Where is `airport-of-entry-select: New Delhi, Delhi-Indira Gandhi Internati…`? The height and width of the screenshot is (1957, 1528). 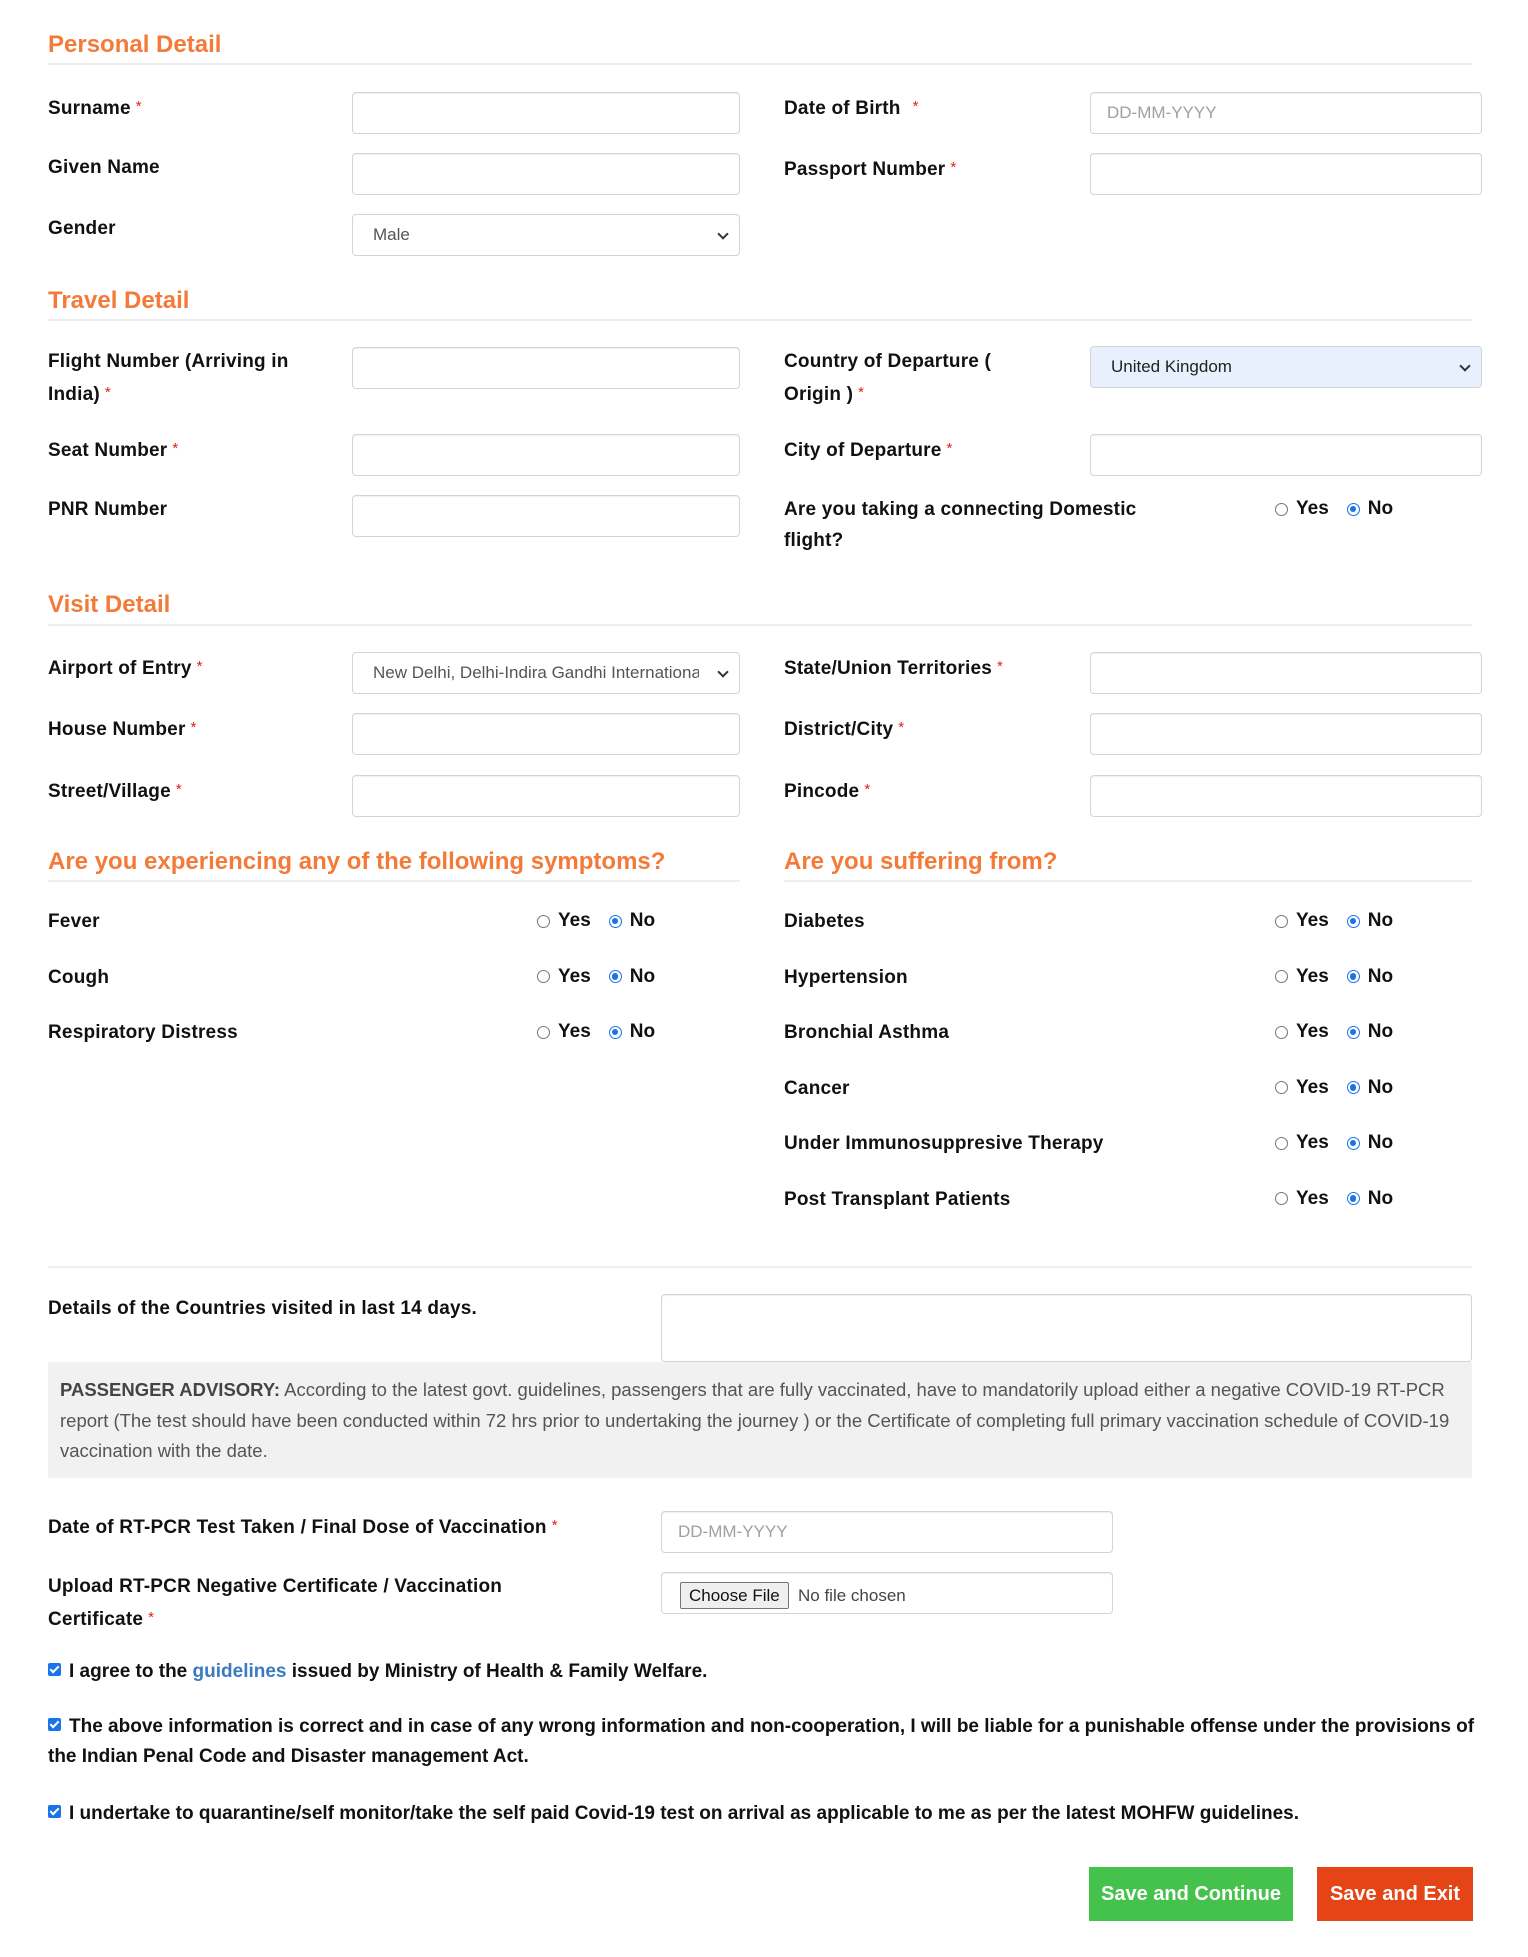
airport-of-entry-select: New Delhi, Delhi-Indira Gandhi Internati… is located at coordinates (546, 673).